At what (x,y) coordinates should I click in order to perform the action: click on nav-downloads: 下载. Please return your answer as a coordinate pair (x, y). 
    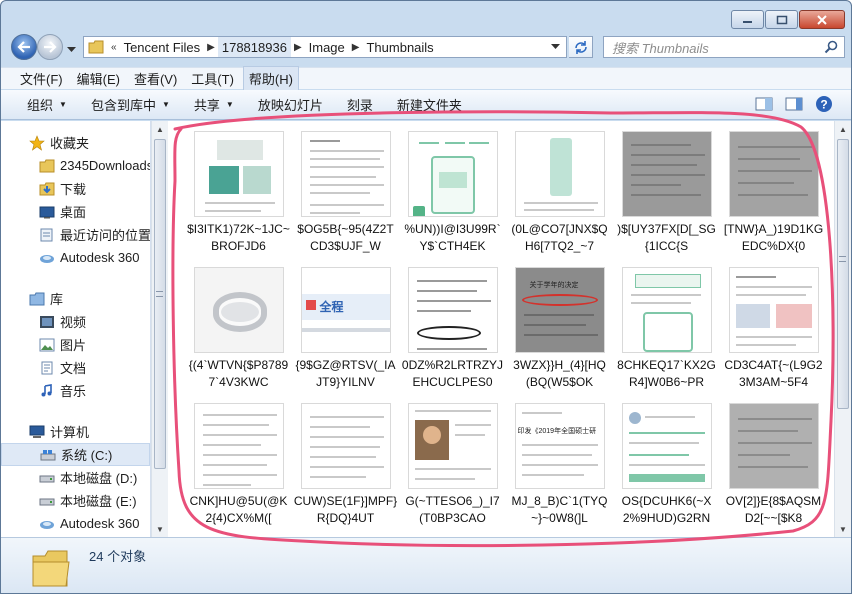
    Looking at the image, I should click on (75, 188).